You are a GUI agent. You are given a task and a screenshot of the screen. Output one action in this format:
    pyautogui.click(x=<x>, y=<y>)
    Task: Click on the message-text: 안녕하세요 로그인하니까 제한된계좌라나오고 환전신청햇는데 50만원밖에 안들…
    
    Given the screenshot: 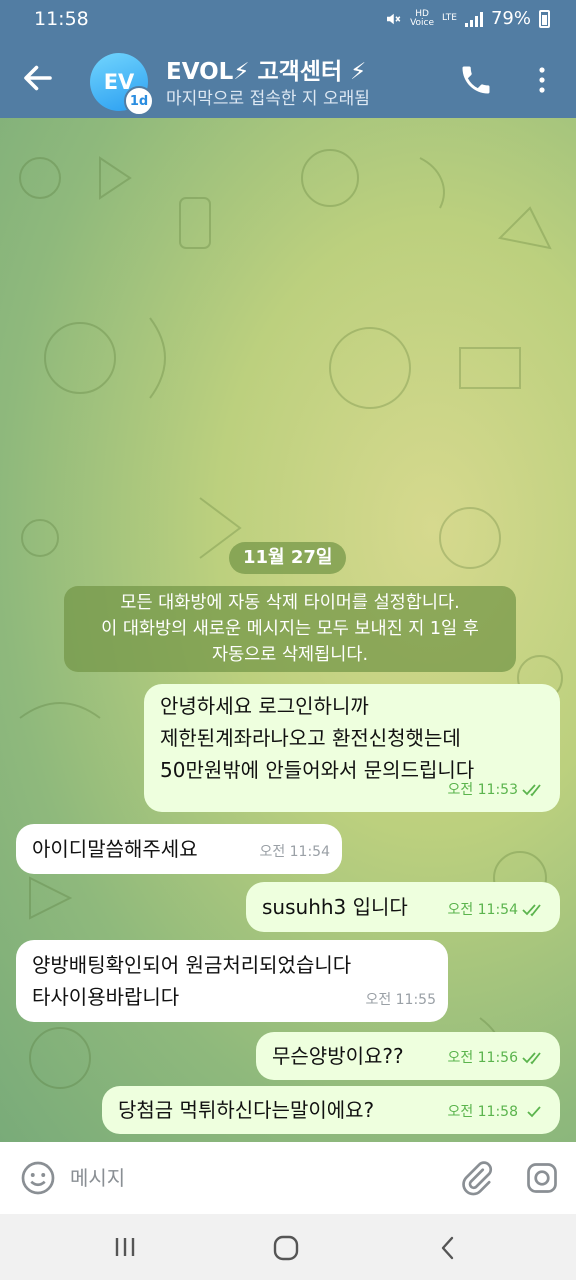 What is the action you would take?
    pyautogui.click(x=317, y=738)
    